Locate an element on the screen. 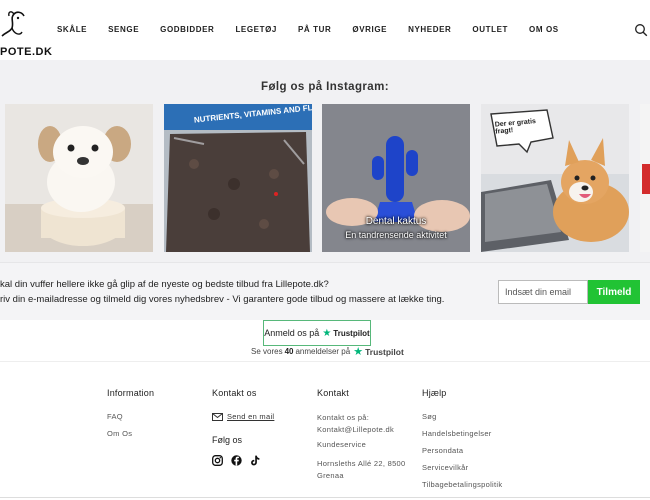 This screenshot has width=650, height=500. instagram-post-3: Dental kaktus En tandrensende aktivitet is located at coordinates (396, 178).